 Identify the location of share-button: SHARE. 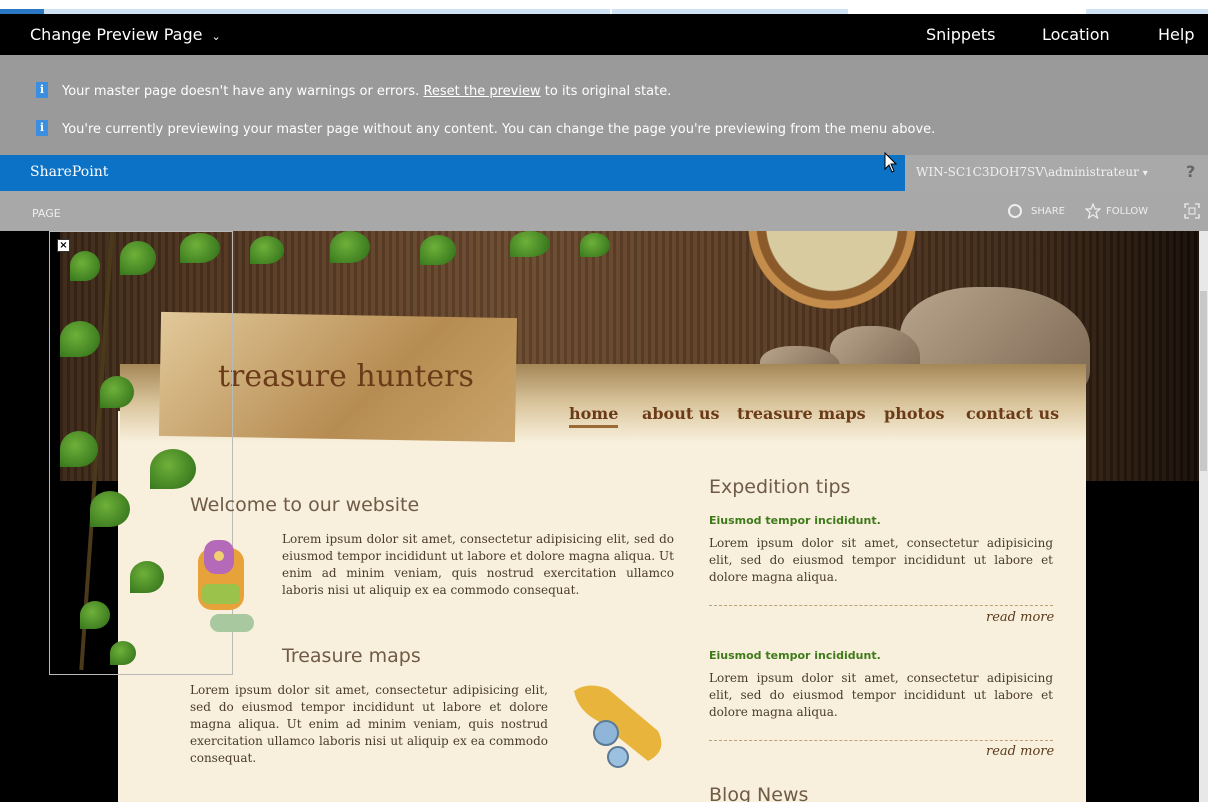
(1048, 211).